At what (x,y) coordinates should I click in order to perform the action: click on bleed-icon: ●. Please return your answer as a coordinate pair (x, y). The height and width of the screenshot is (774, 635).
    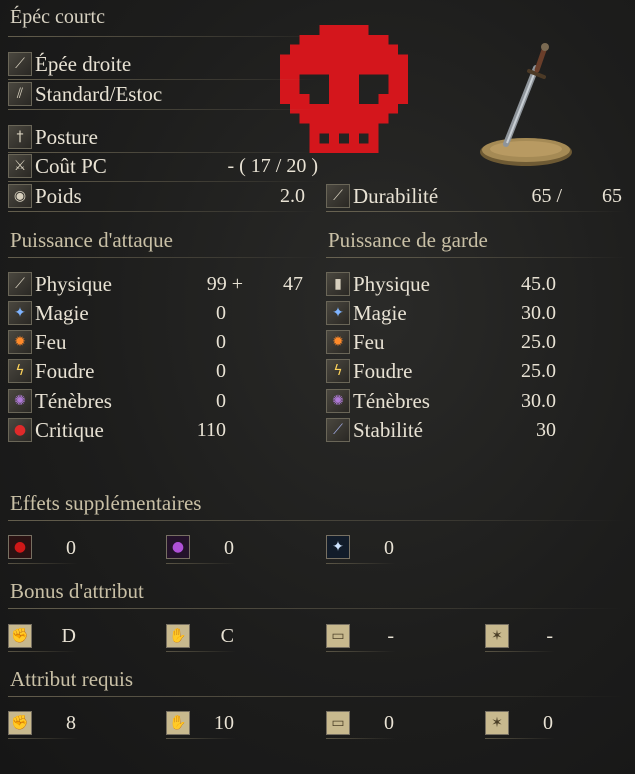
    Looking at the image, I should click on (20, 547).